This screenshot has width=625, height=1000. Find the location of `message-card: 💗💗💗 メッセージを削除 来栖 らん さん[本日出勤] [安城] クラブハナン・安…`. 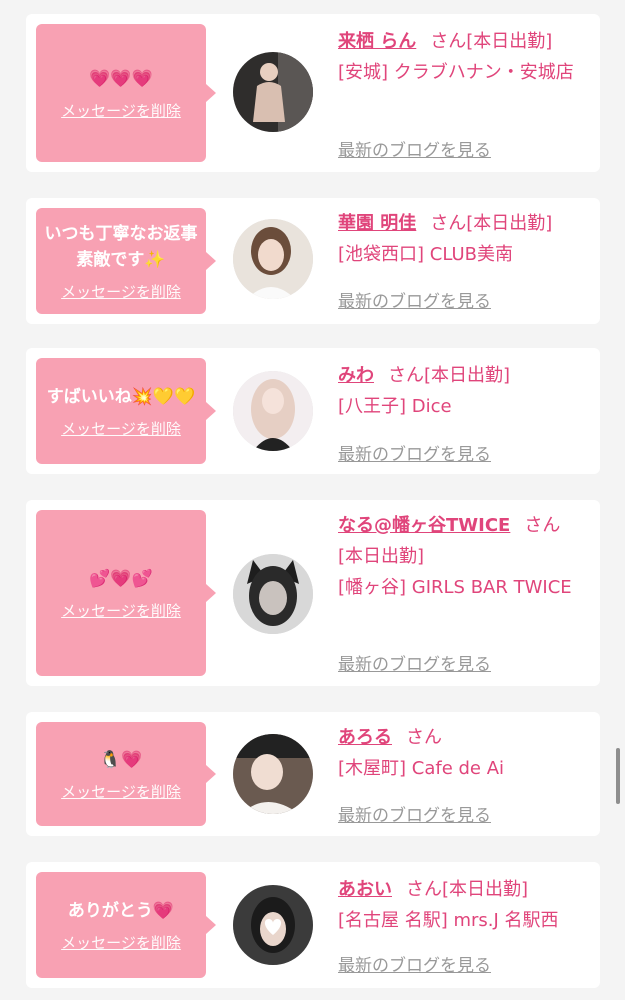

message-card: 💗💗💗 メッセージを削除 来栖 らん さん[本日出勤] [安城] クラブハナン・安… is located at coordinates (313, 93).